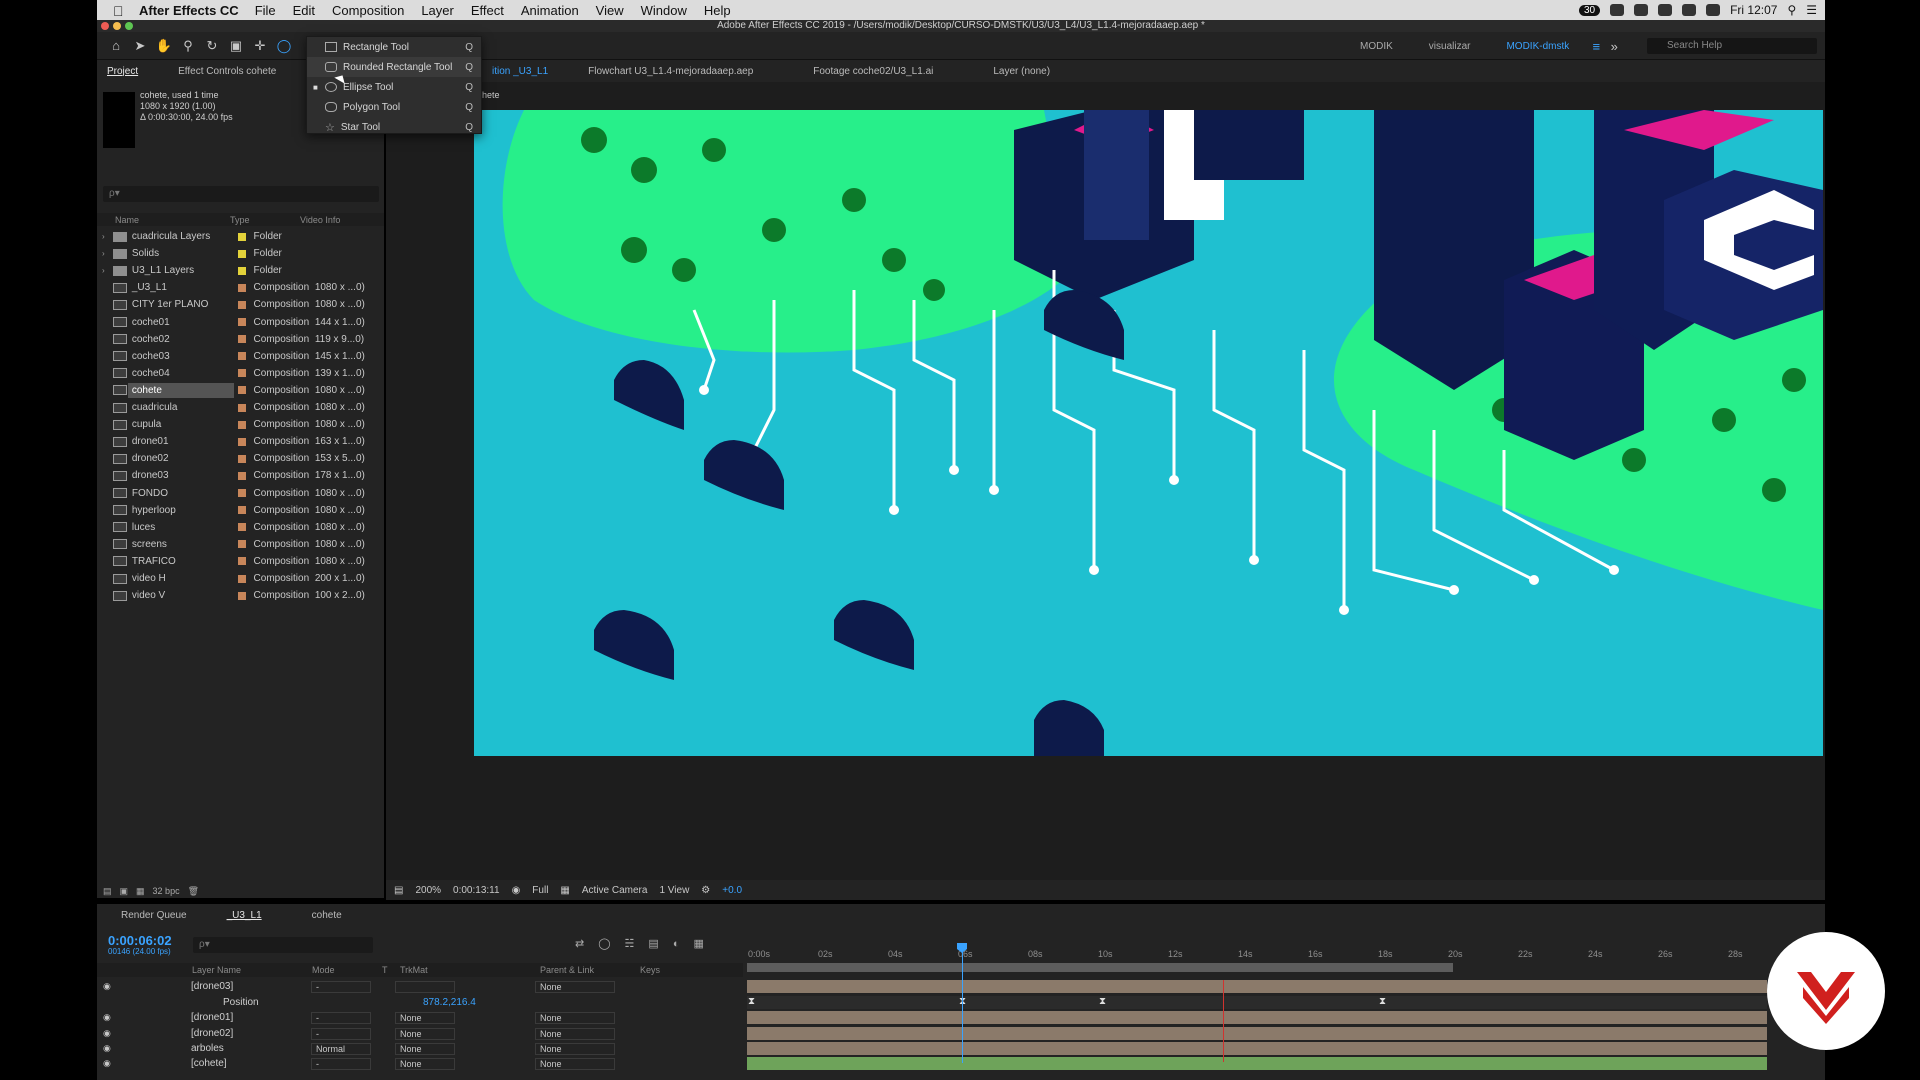 The image size is (1920, 1080). Describe the element at coordinates (476, 890) in the screenshot. I see `current-time: 0:00:13:11` at that location.